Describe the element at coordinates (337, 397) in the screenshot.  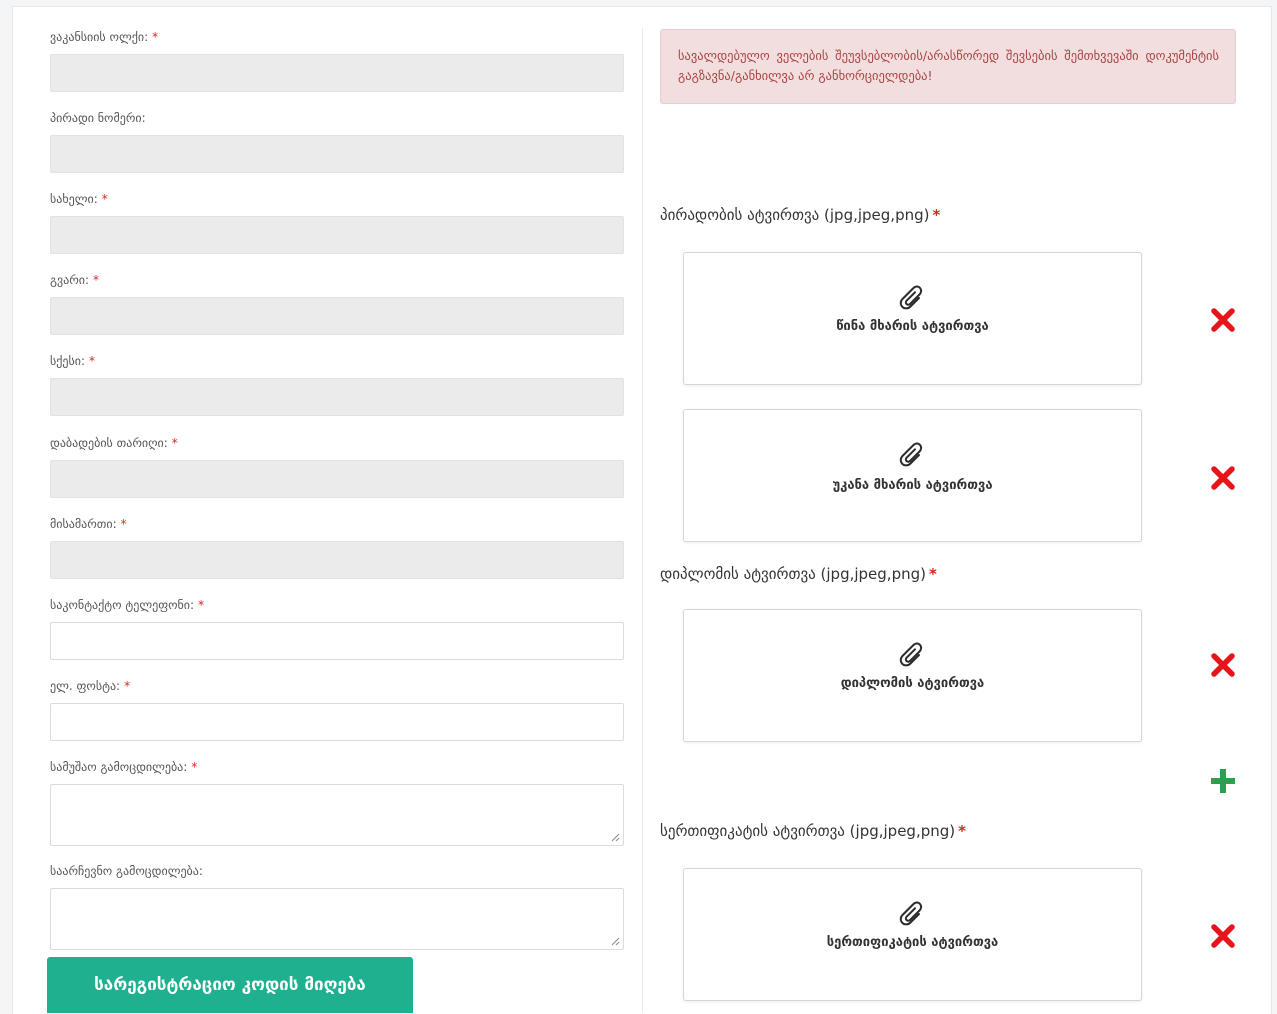
I see `gender-input` at that location.